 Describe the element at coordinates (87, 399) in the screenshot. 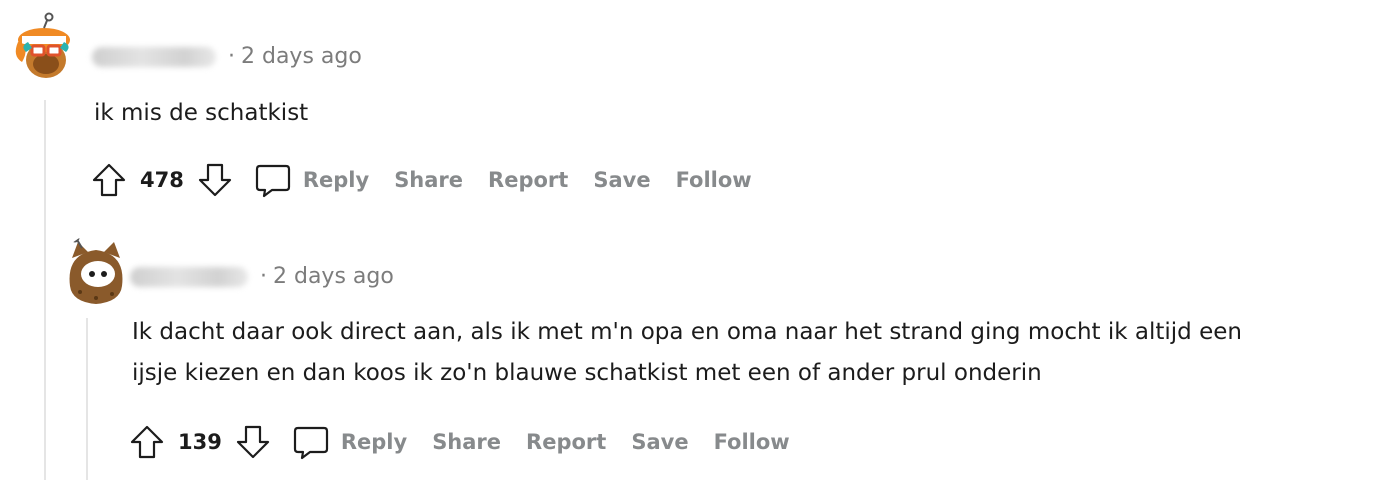

I see `thread-line-inner` at that location.